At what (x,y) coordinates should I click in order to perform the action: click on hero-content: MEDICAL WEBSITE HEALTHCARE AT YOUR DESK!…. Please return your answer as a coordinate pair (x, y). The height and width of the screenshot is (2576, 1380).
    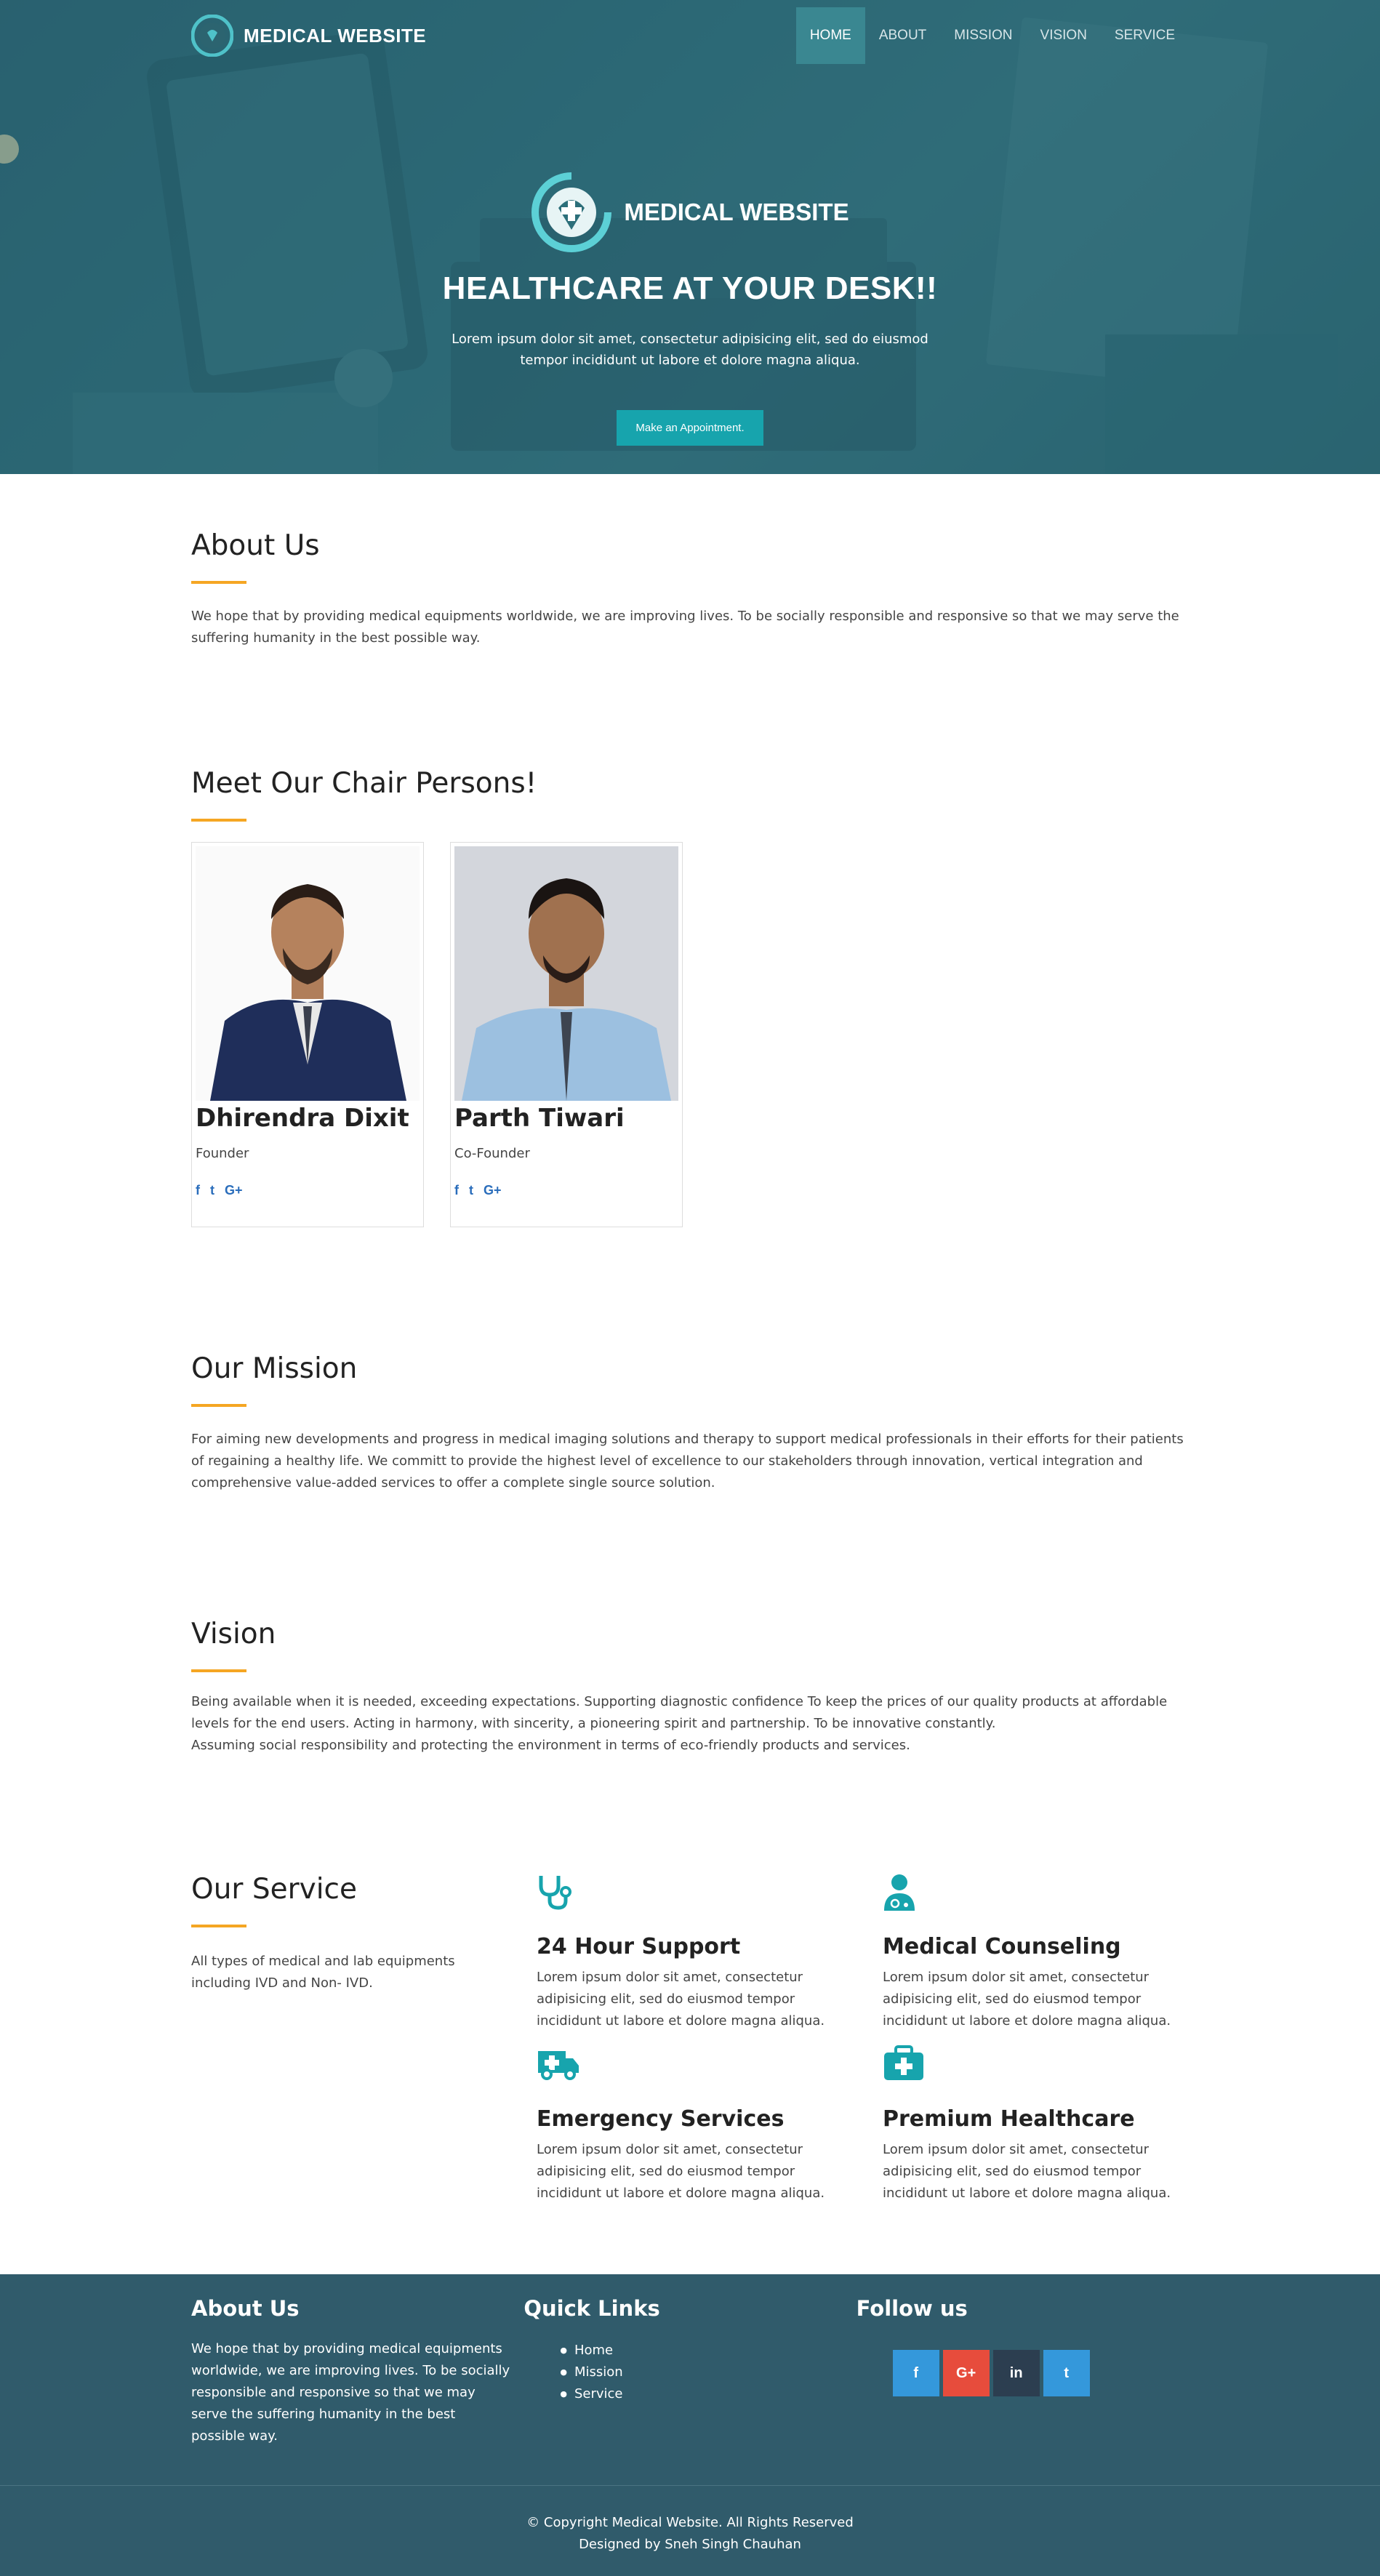
    Looking at the image, I should click on (690, 309).